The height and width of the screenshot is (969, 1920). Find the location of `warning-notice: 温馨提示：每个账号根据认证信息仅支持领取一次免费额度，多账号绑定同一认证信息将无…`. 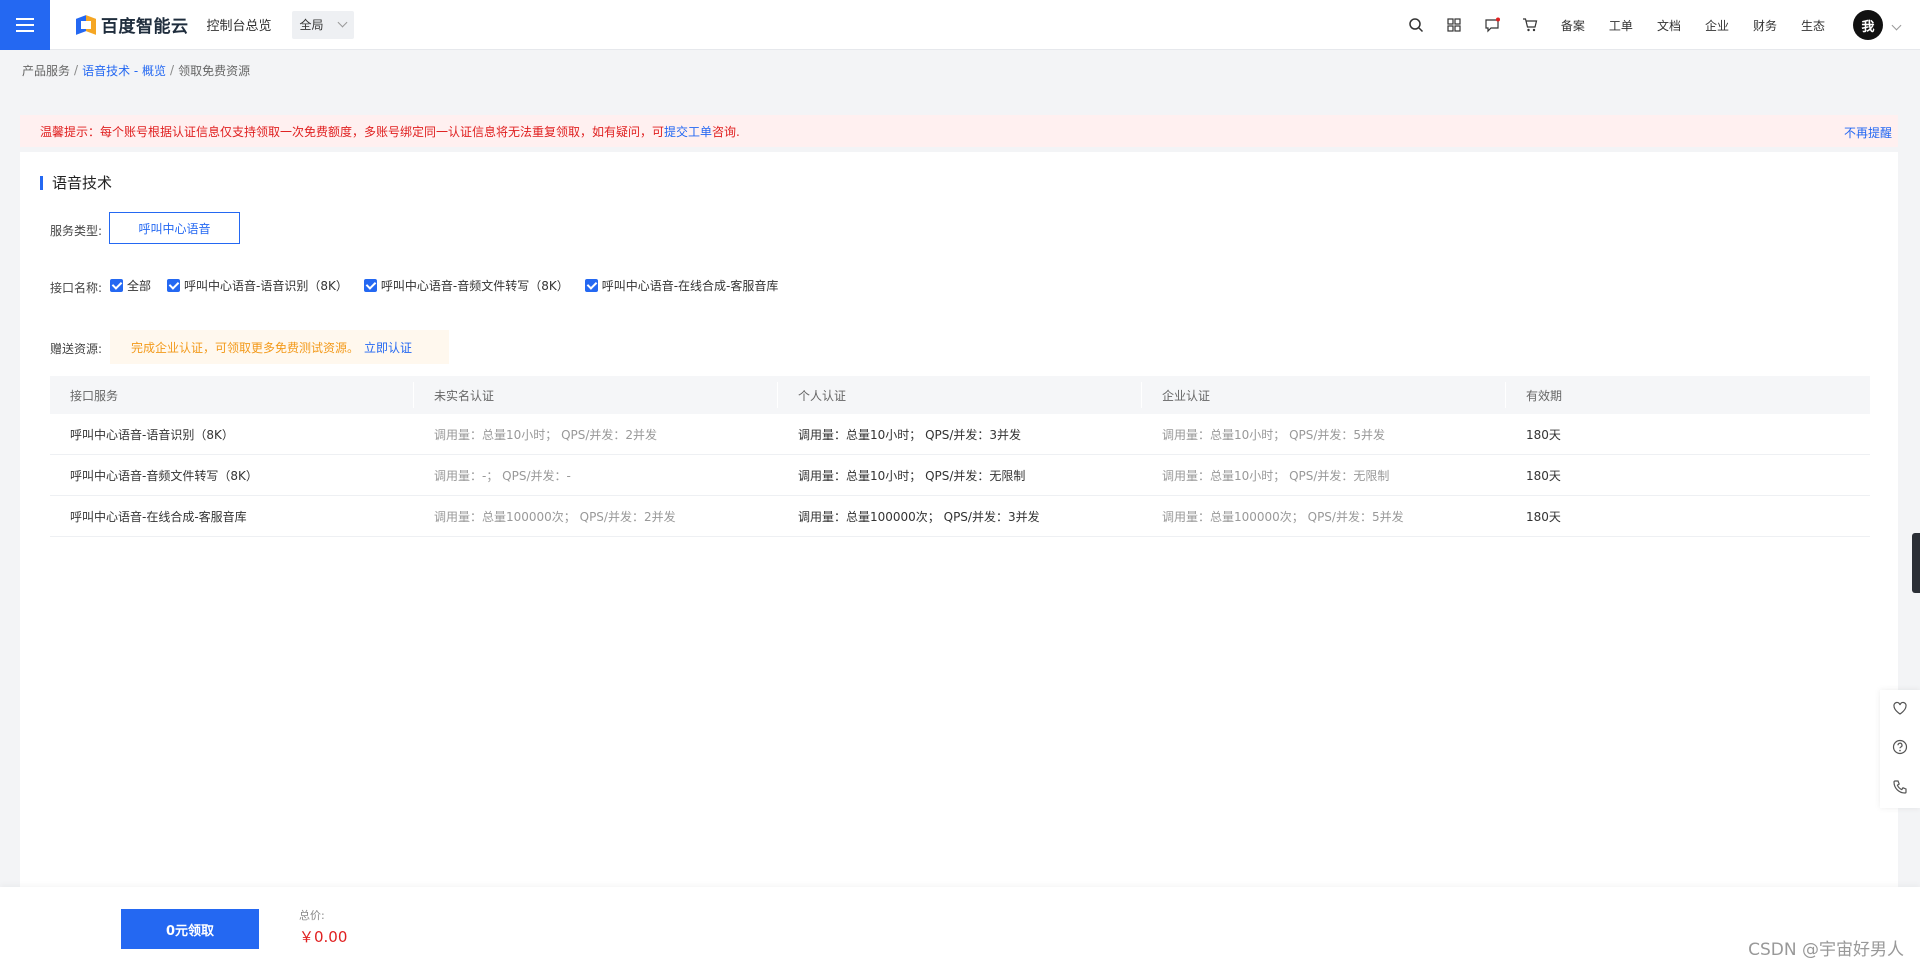

warning-notice: 温馨提示：每个账号根据认证信息仅支持领取一次免费额度，多账号绑定同一认证信息将无… is located at coordinates (959, 131).